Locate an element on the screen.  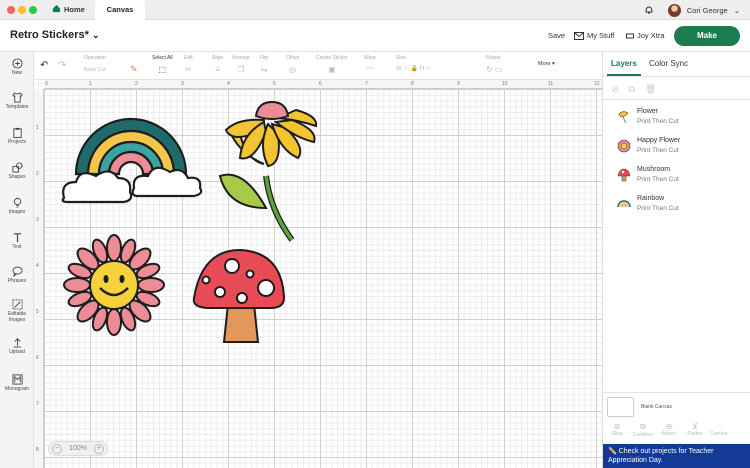
tab-color-sync: Color Sync is located at coordinates (668, 63).